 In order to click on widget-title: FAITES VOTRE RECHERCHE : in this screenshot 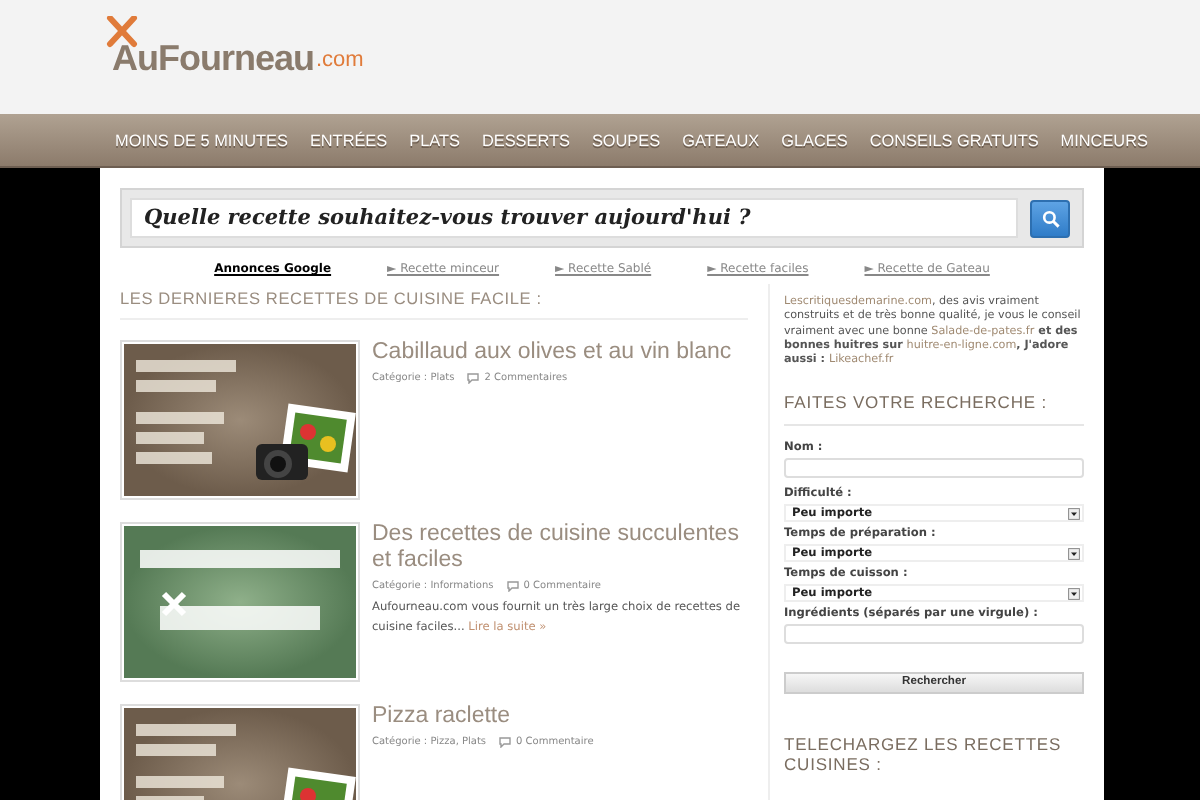, I will do `click(934, 405)`.